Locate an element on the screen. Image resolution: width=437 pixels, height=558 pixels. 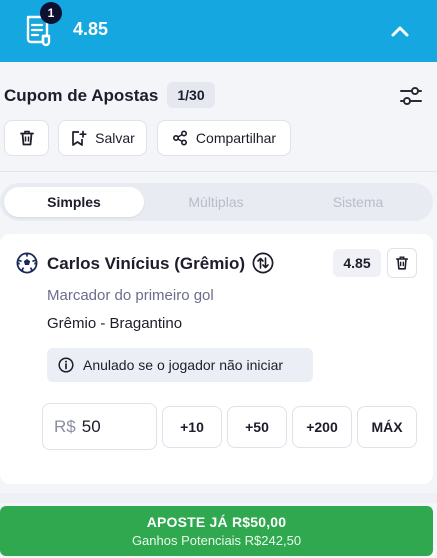
sliders-icon is located at coordinates (411, 96).